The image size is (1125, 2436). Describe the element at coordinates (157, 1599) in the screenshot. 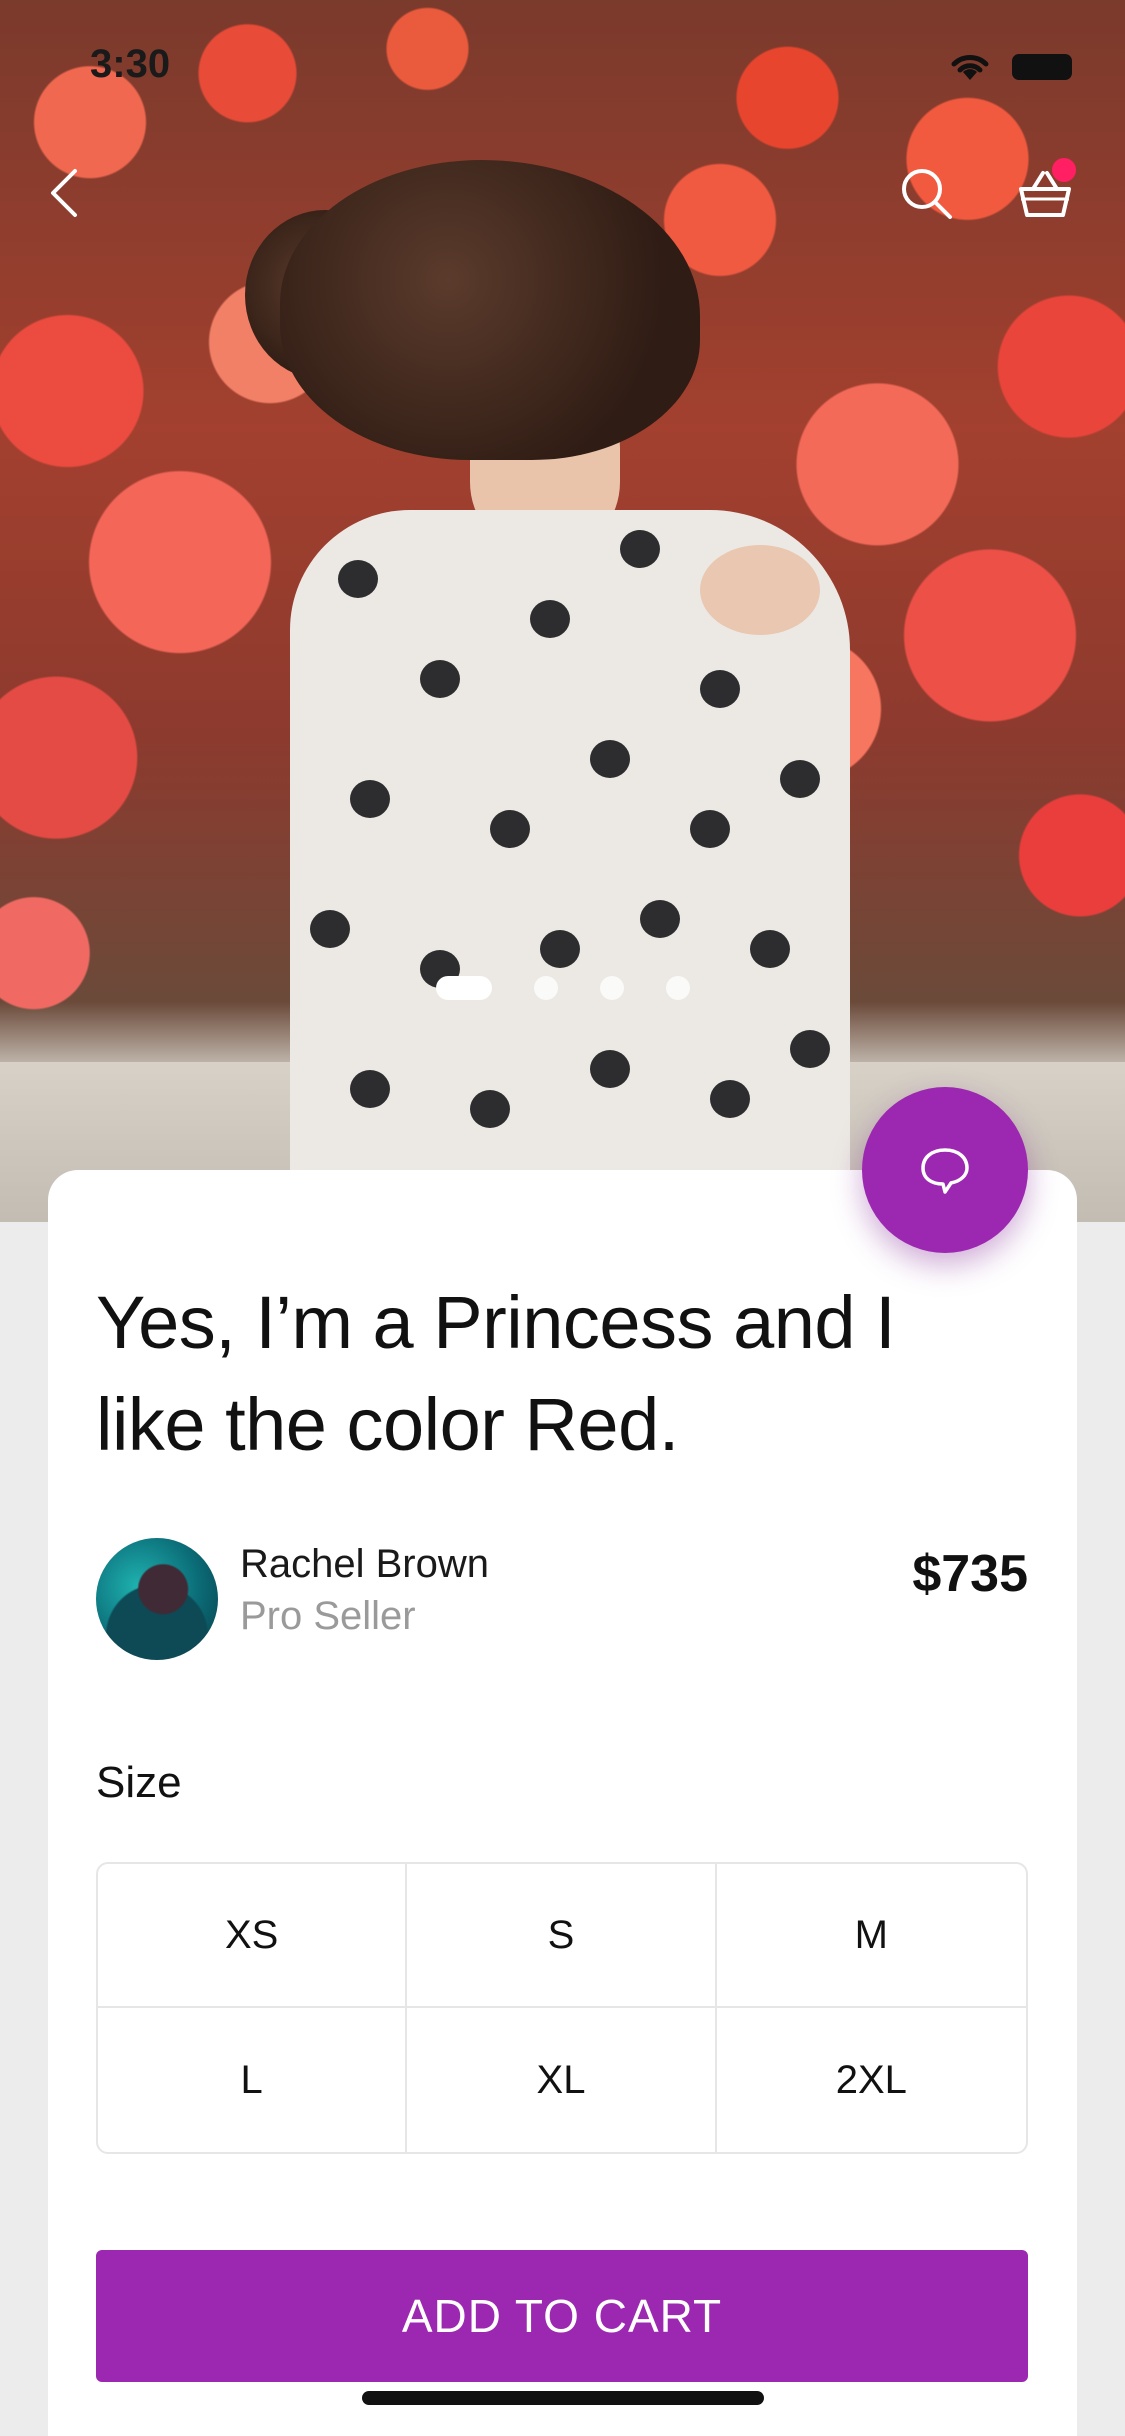

I see `seller-avatar` at that location.